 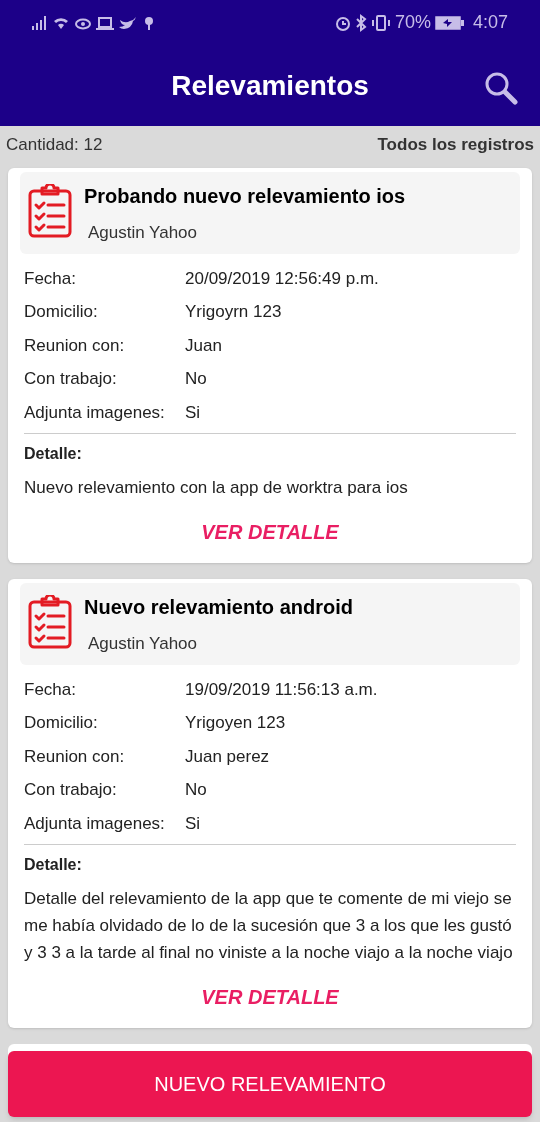 What do you see at coordinates (227, 756) in the screenshot?
I see `field-value: Juan perez` at bounding box center [227, 756].